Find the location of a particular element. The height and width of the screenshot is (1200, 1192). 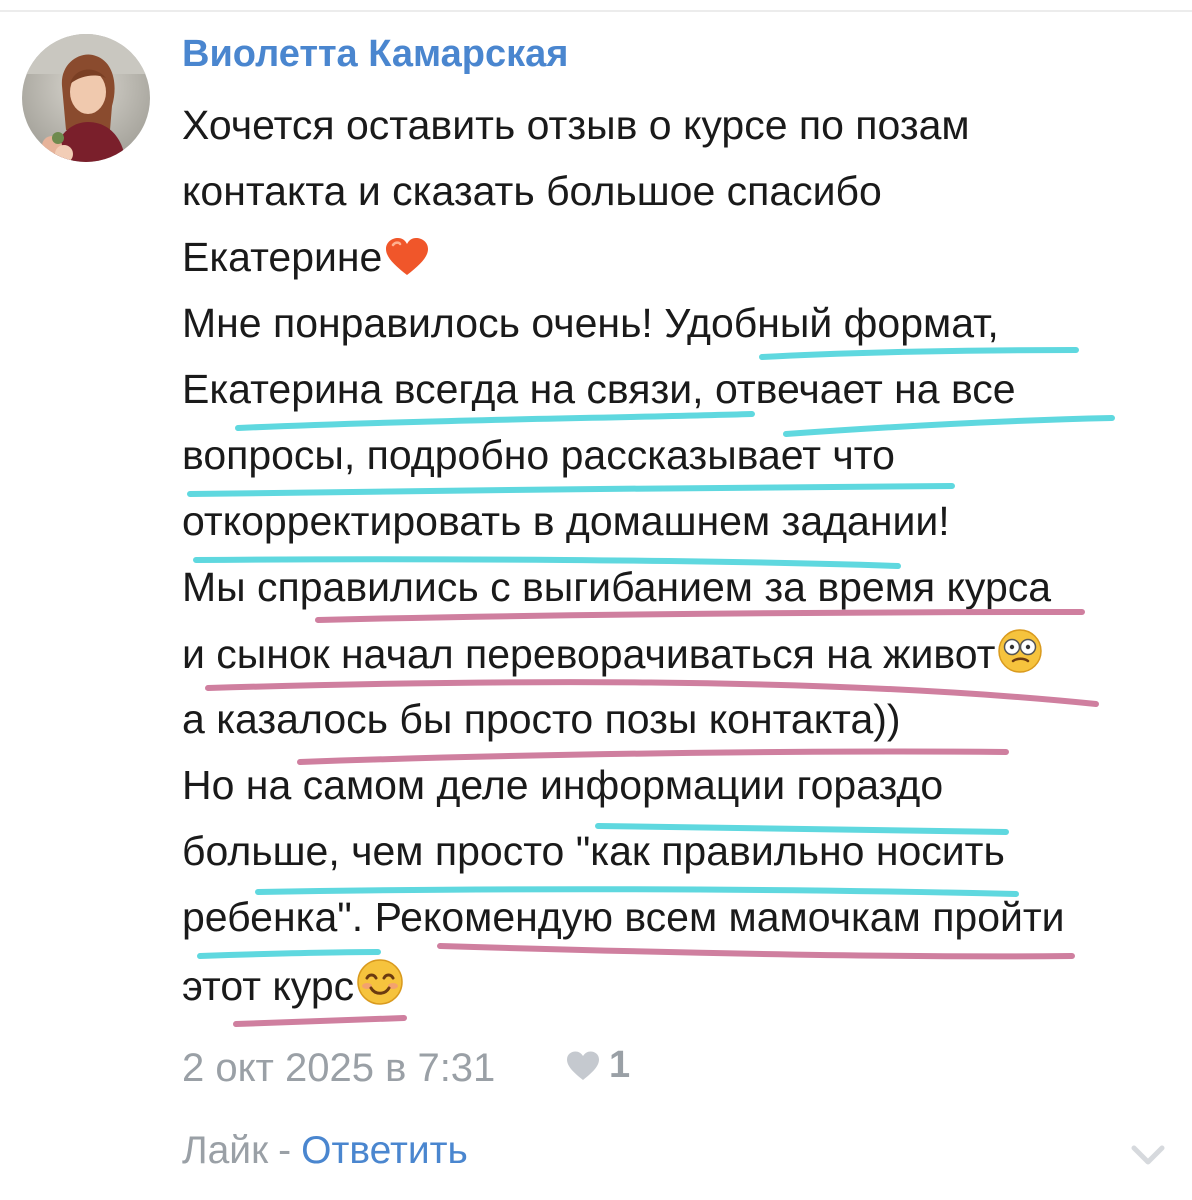

comment-line: Мне понравилось очень! Удобный формат, is located at coordinates (590, 323).